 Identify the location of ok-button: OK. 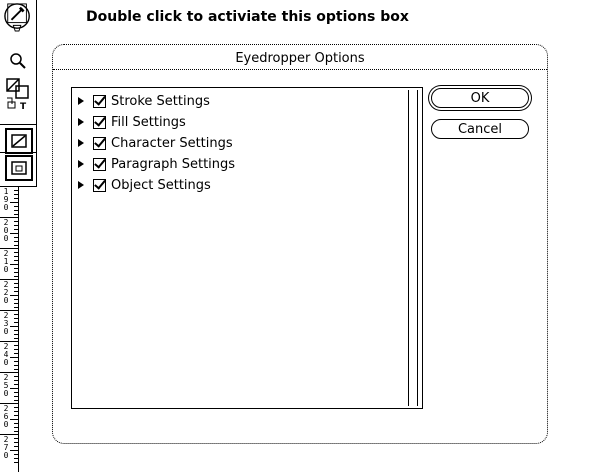
(480, 98).